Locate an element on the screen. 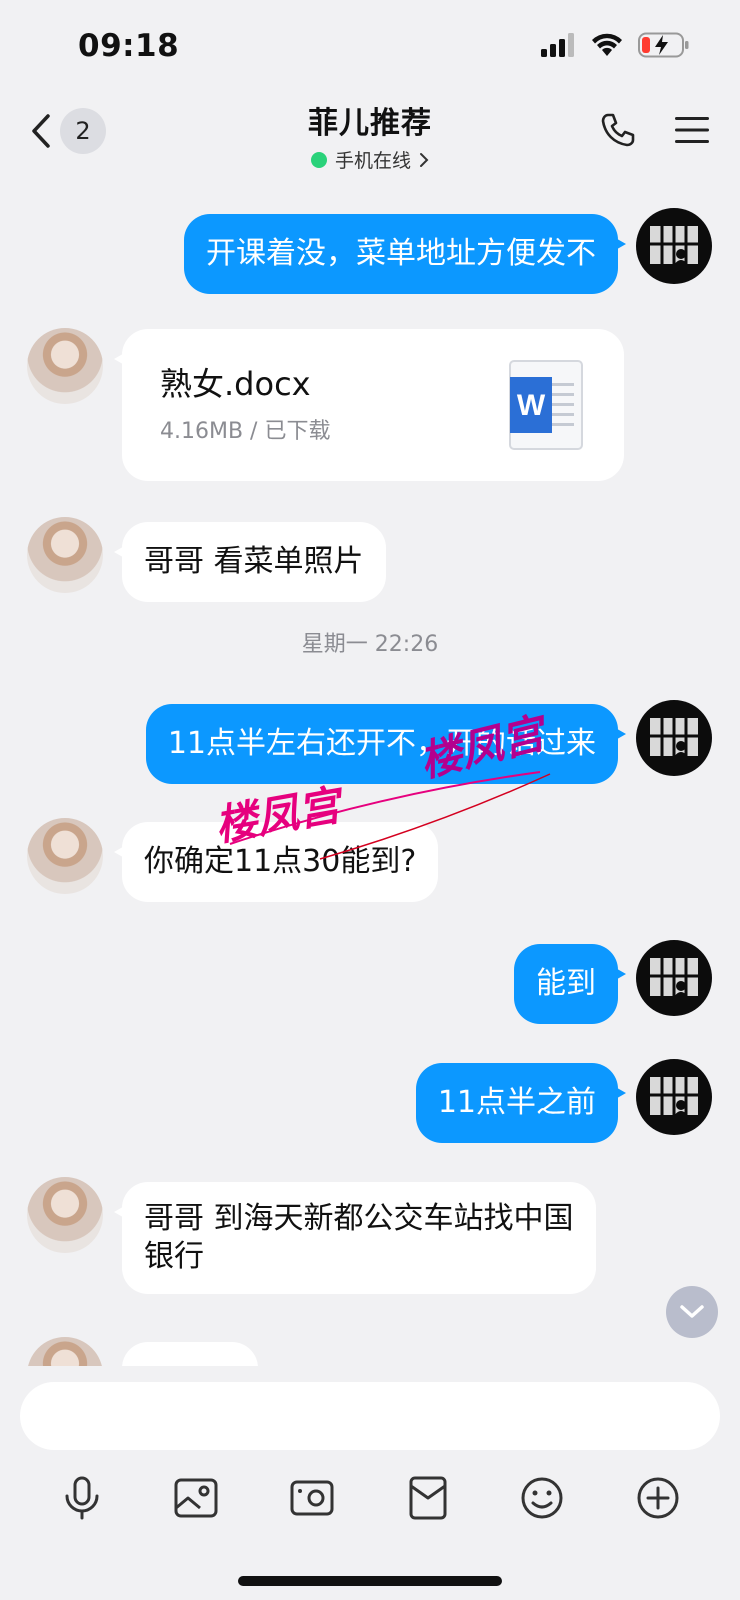 The image size is (740, 1600). battery-charging-icon is located at coordinates (663, 45).